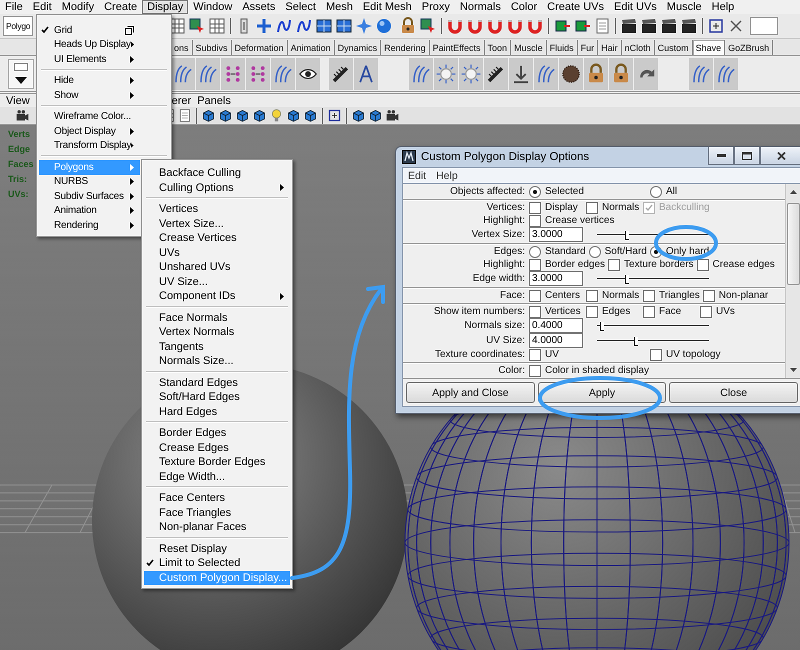 The width and height of the screenshot is (800, 650). I want to click on menu-item: Edit, so click(417, 176).